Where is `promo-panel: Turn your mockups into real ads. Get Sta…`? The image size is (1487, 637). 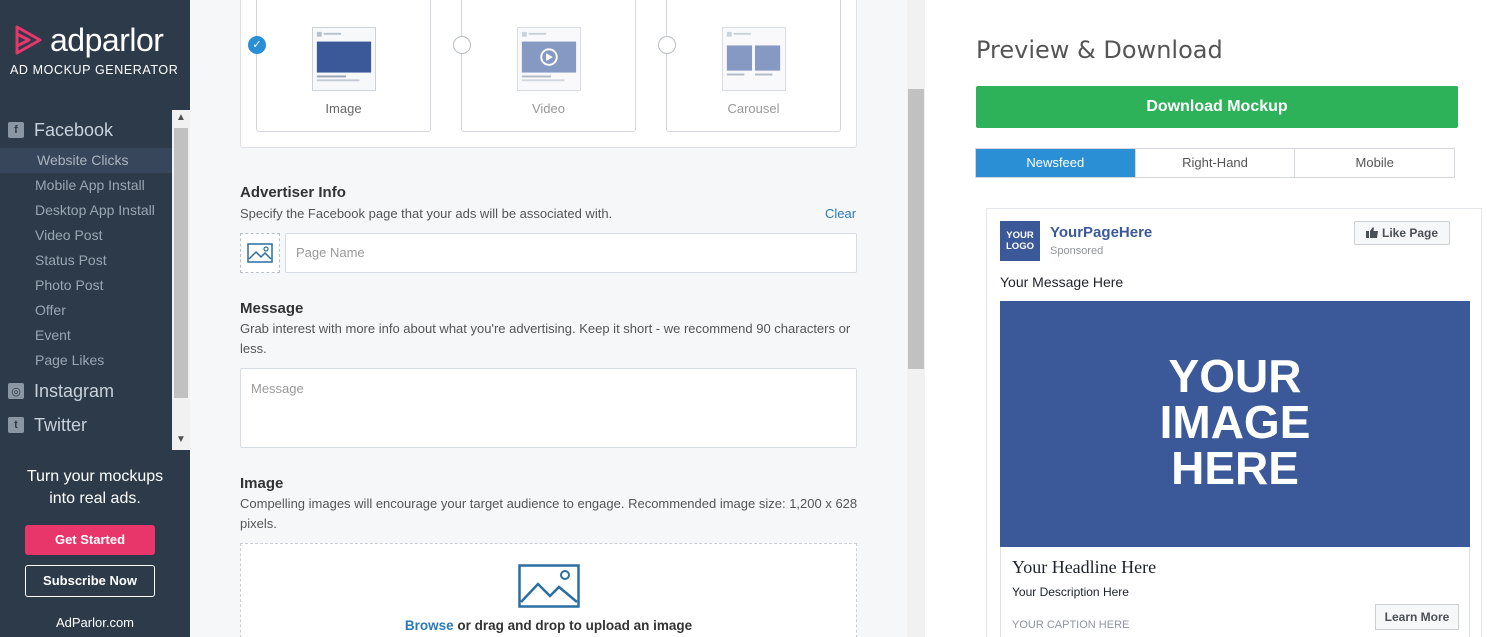
promo-panel: Turn your mockups into real ads. Get Sta… is located at coordinates (95, 548).